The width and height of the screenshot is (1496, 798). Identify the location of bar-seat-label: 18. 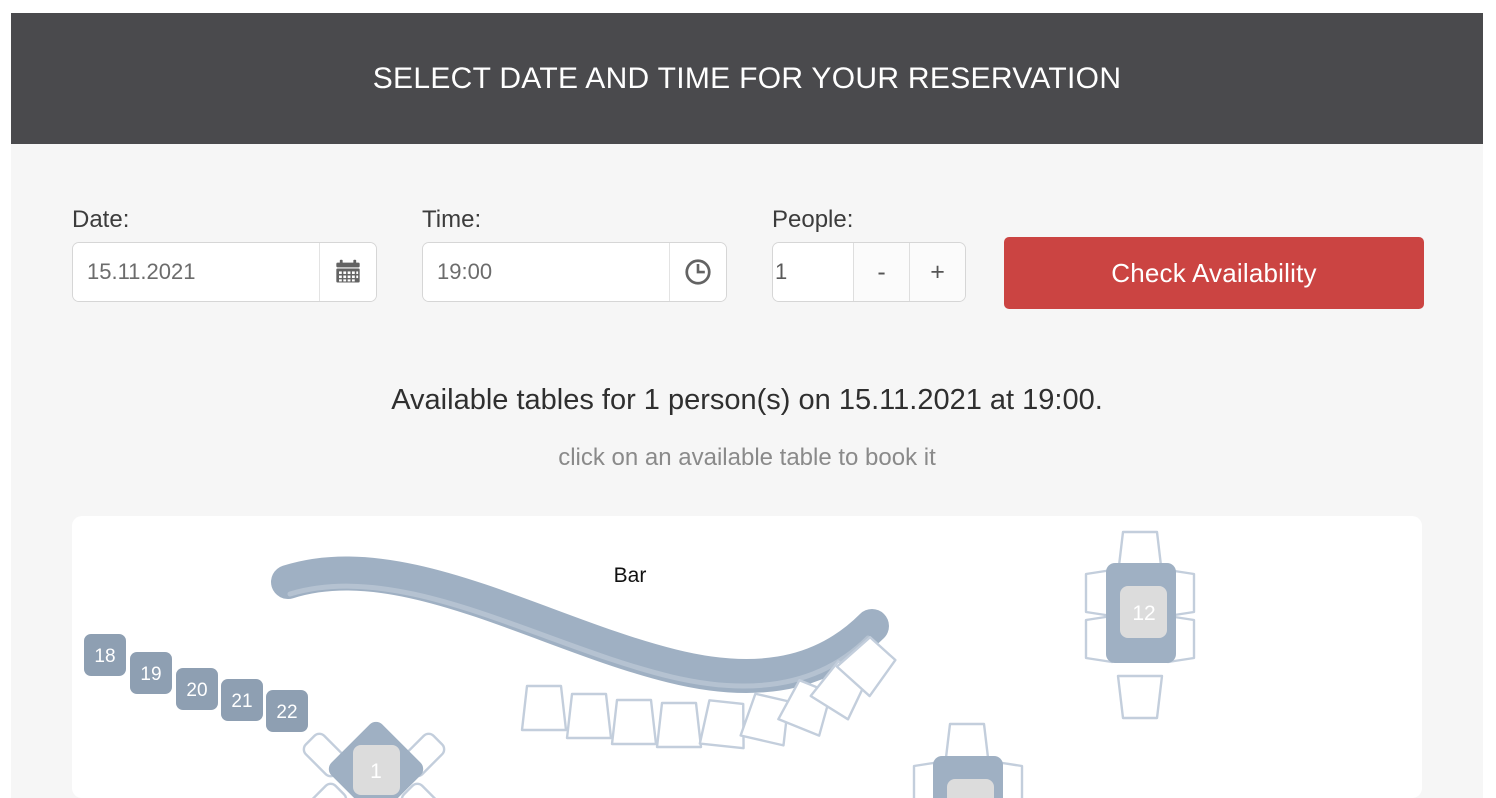
(104, 656).